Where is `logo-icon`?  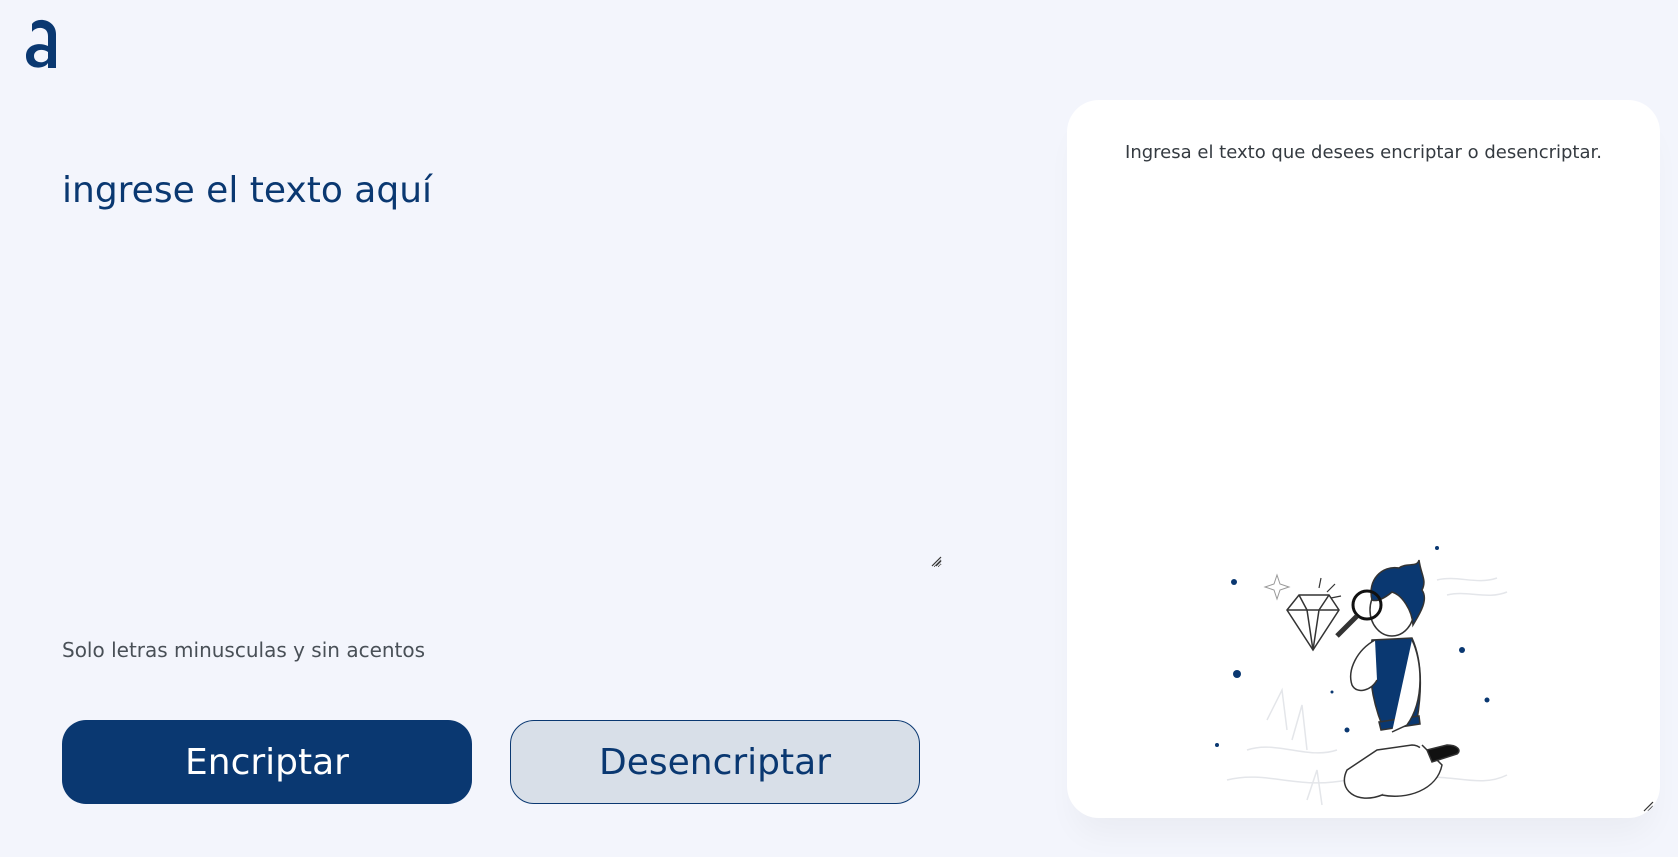 logo-icon is located at coordinates (41, 46).